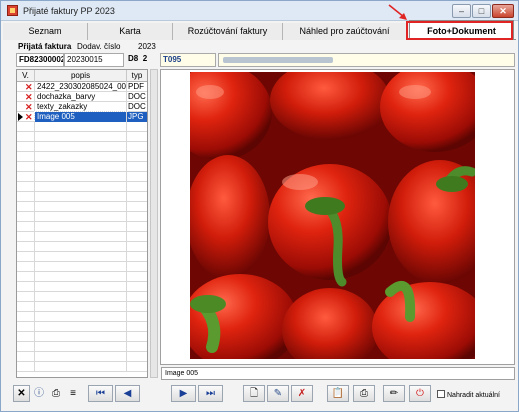  What do you see at coordinates (364, 393) in the screenshot?
I see `print-button: ⎙` at bounding box center [364, 393].